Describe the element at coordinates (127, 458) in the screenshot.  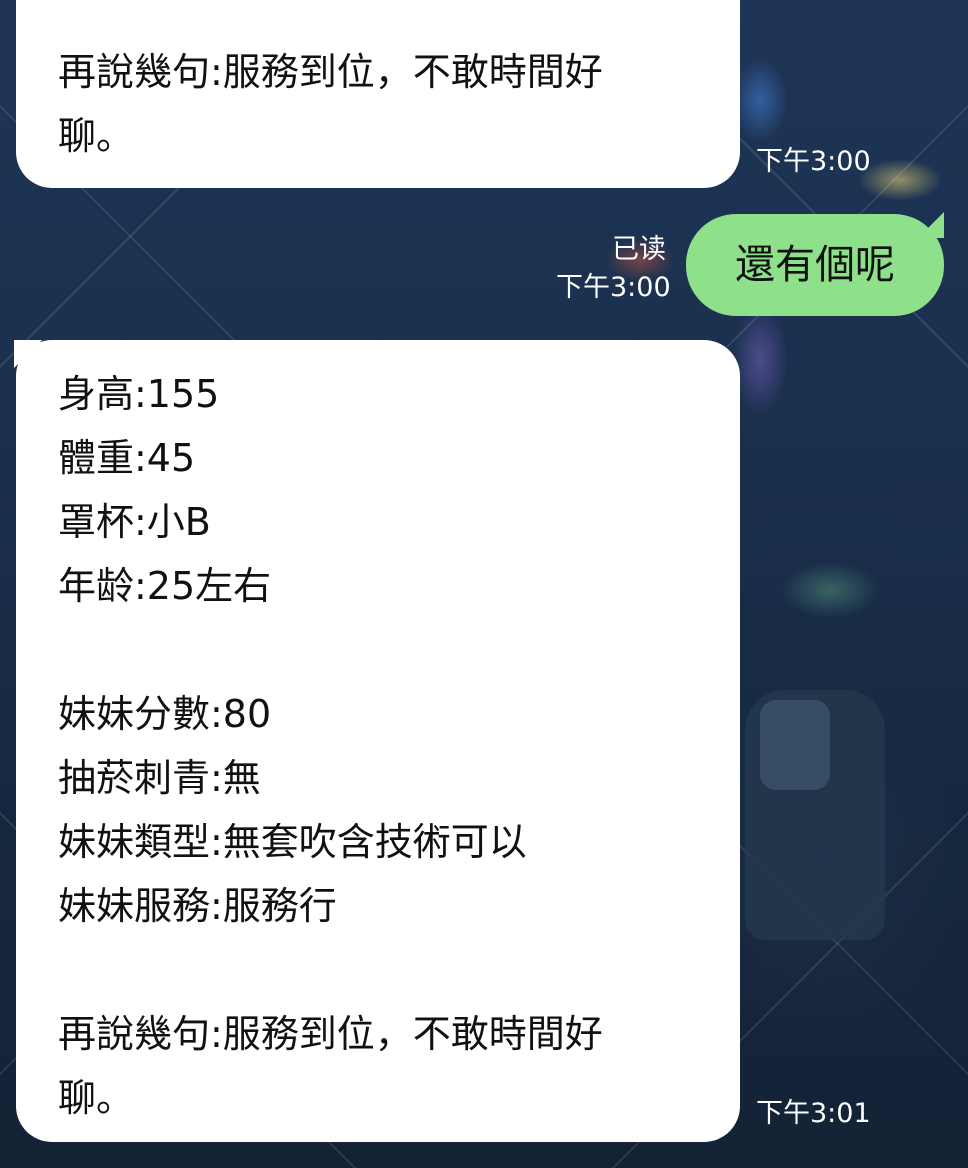
I see `message-line: 體重:45` at that location.